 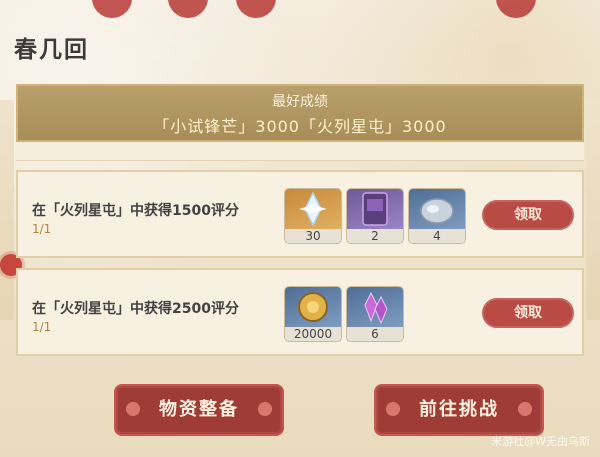 What do you see at coordinates (7, 210) in the screenshot?
I see `left-decoration` at bounding box center [7, 210].